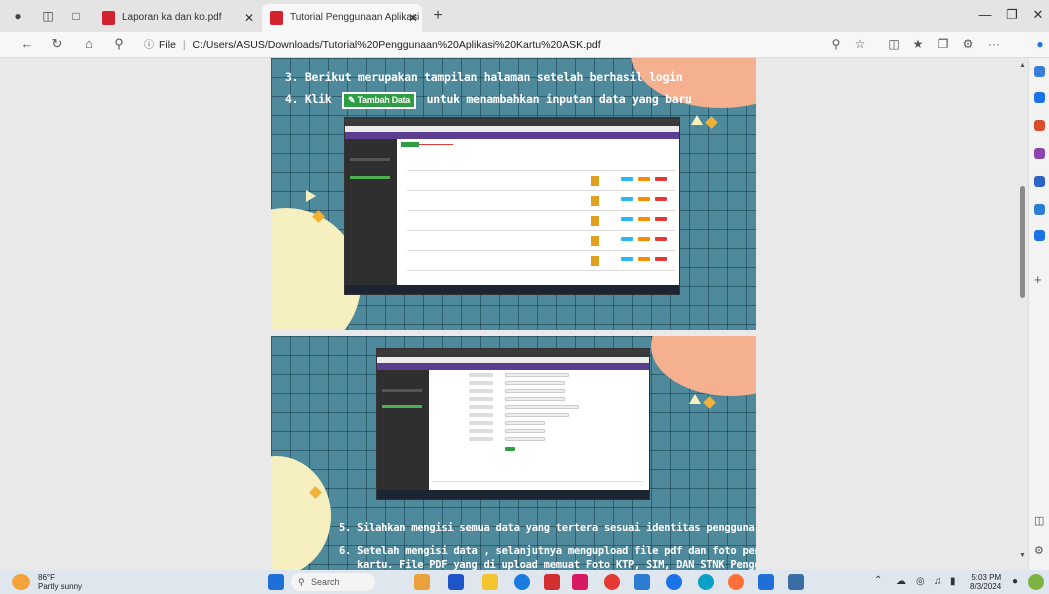  I want to click on profile-icon: ●, so click(18, 16).